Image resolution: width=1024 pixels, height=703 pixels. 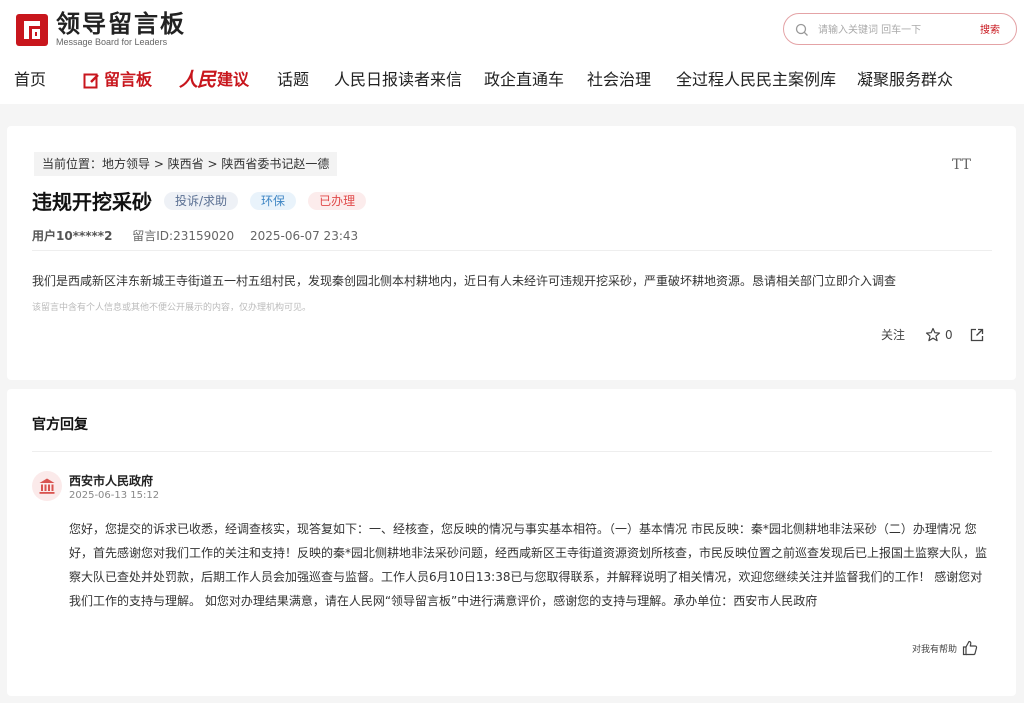 I want to click on site-logo: 领导留言板 Message Board for Leaders, so click(x=100, y=29).